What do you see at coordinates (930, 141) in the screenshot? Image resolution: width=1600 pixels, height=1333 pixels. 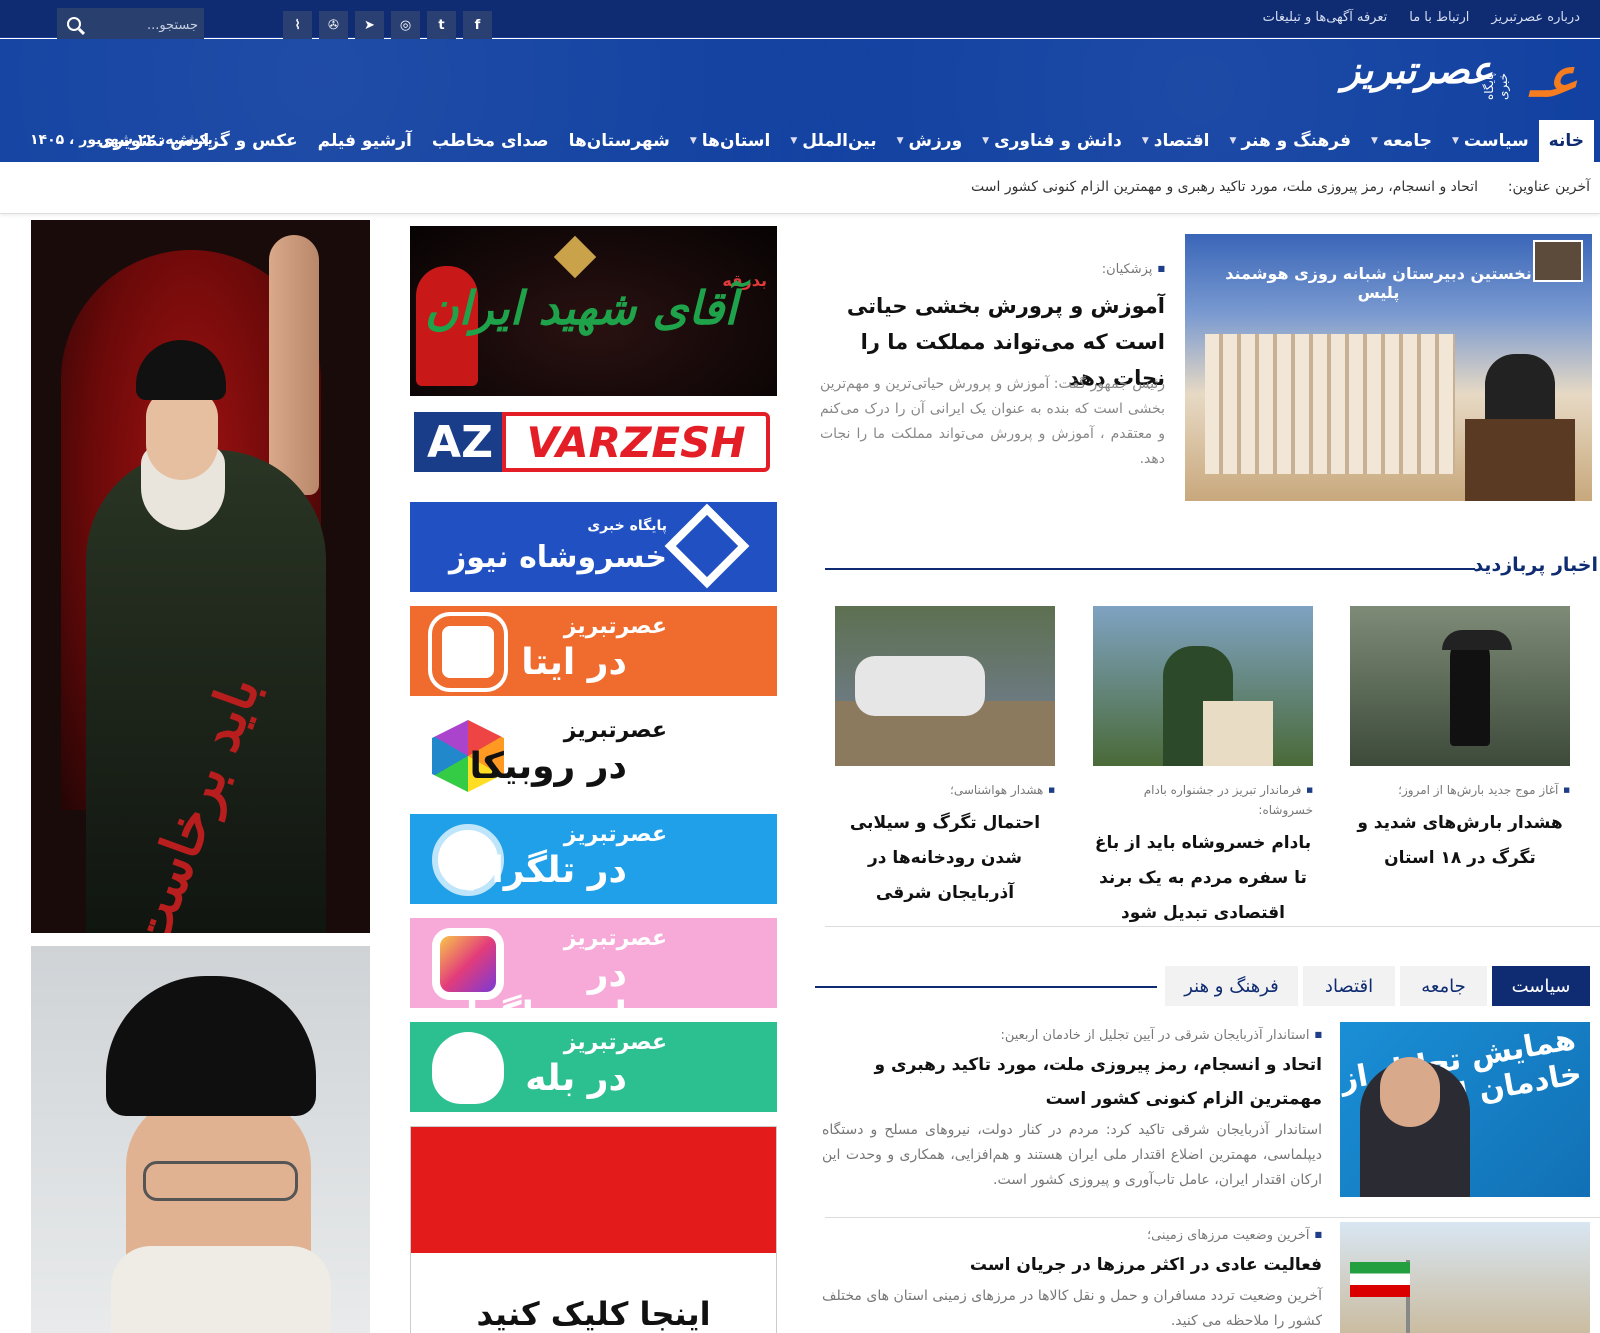 I see `nav-item-sport: ورزش ▼` at bounding box center [930, 141].